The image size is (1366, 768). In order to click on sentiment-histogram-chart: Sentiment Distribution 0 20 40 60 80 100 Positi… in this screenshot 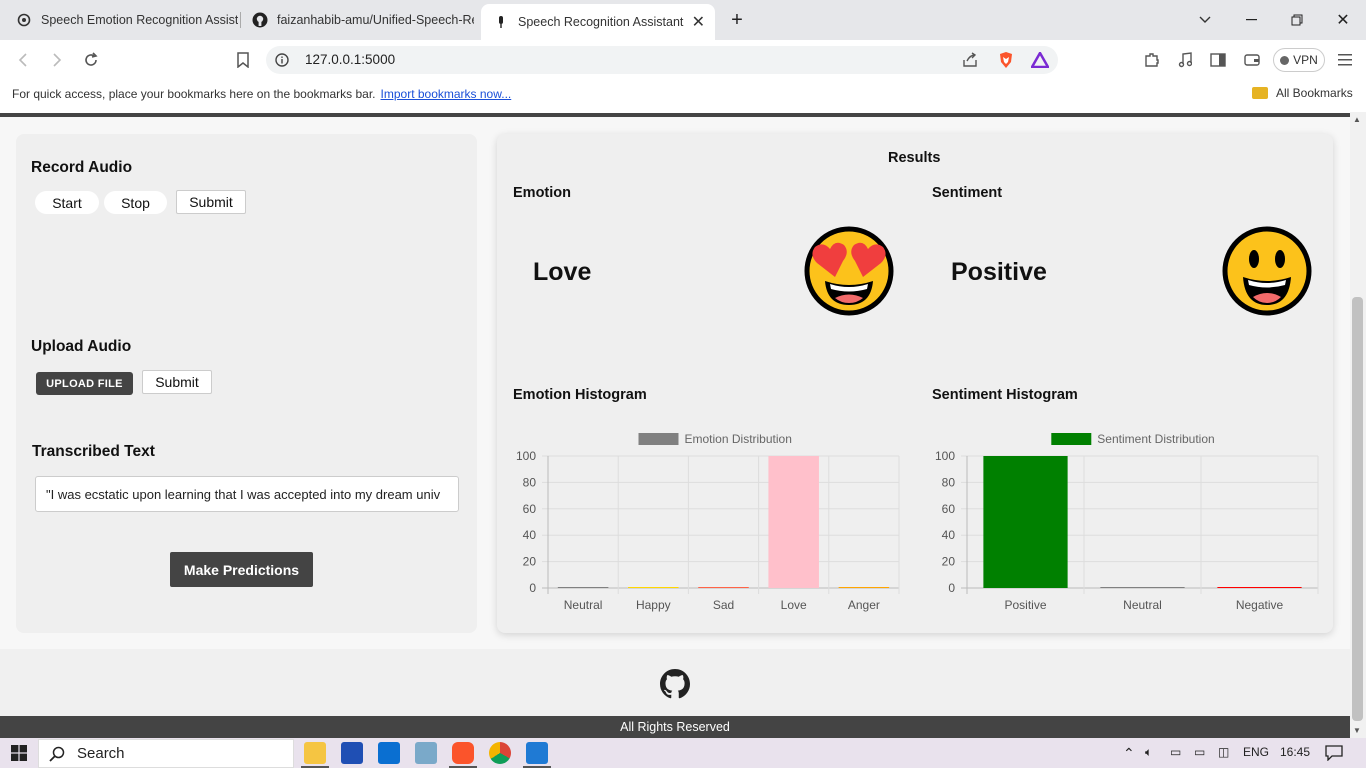, I will do `click(1127, 522)`.